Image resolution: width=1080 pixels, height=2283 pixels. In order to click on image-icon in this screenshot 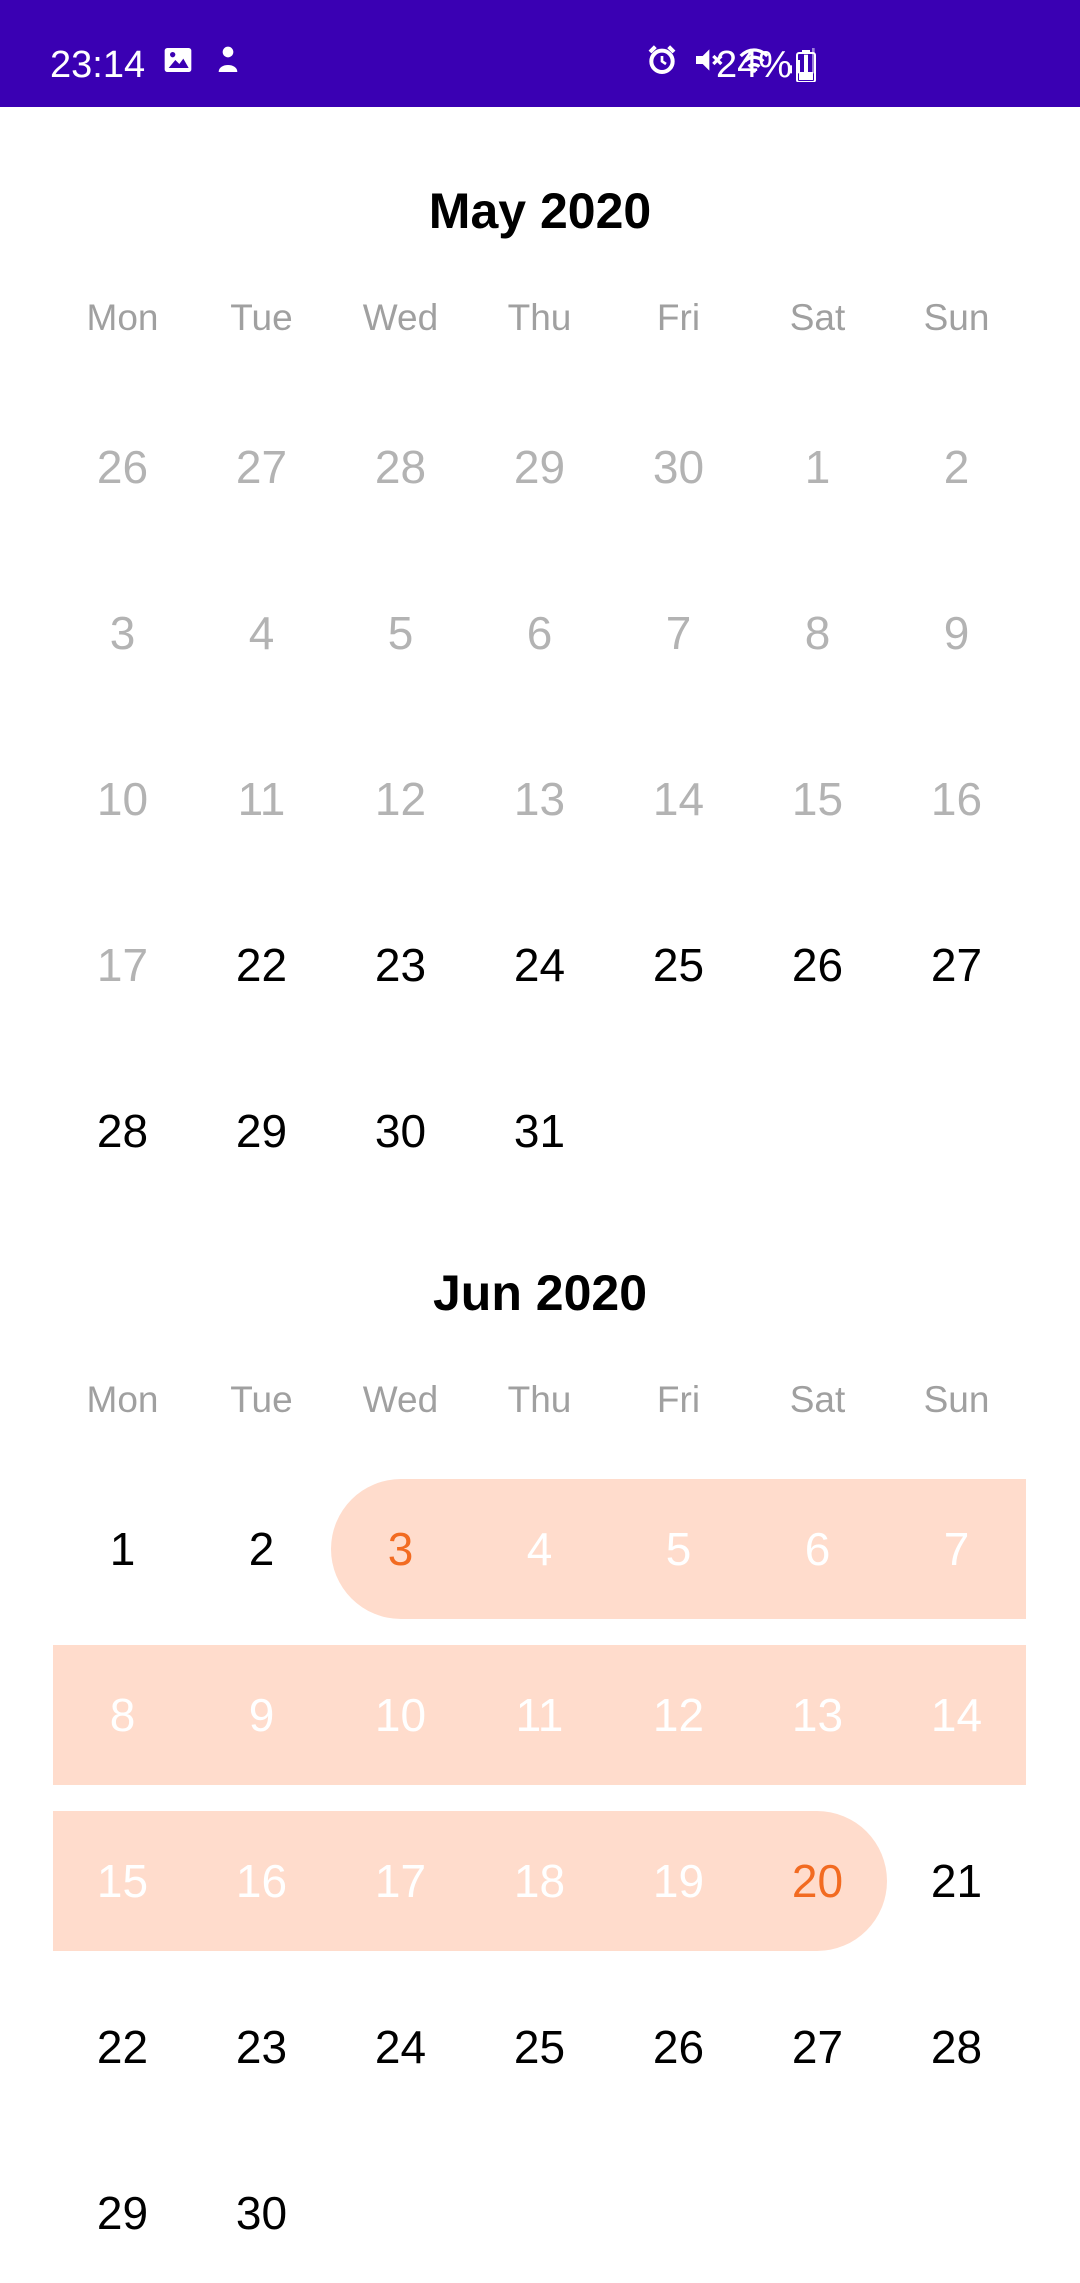, I will do `click(178, 60)`.